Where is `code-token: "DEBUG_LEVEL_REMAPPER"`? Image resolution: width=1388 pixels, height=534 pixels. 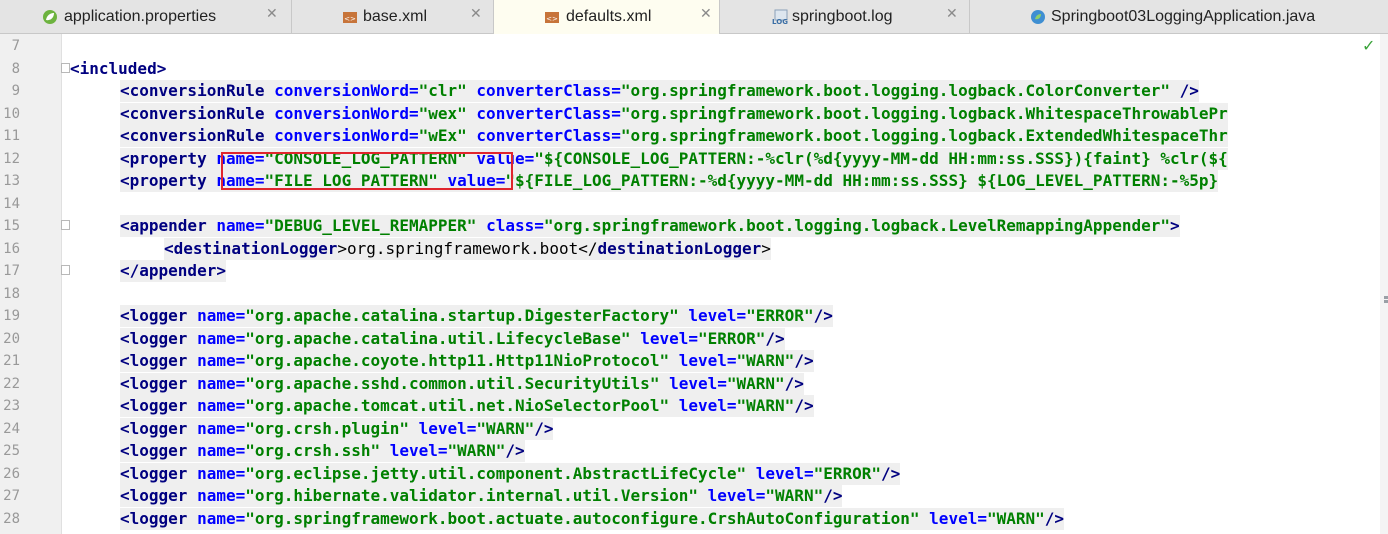
code-token: "DEBUG_LEVEL_REMAPPER" is located at coordinates (375, 225).